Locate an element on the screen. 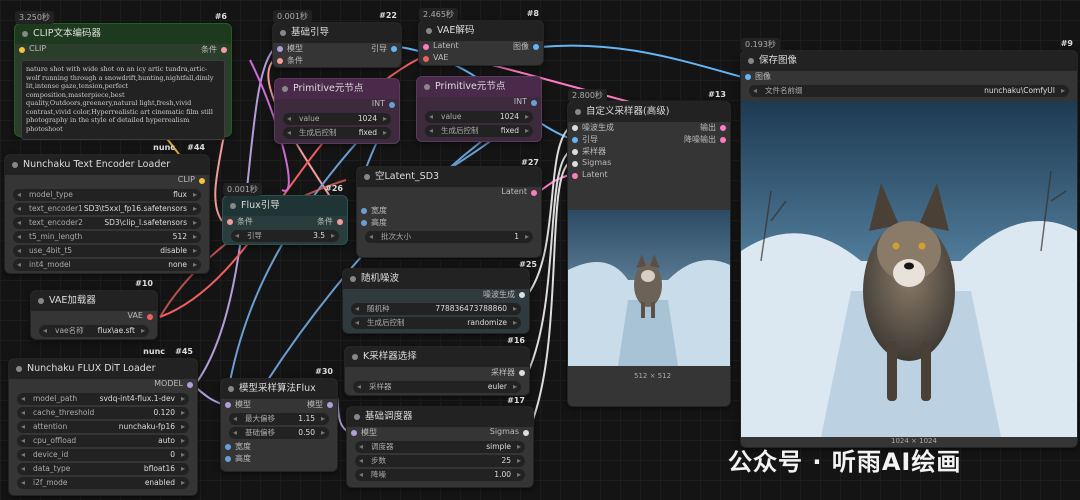  node-title: Flux引导 is located at coordinates (285, 206).